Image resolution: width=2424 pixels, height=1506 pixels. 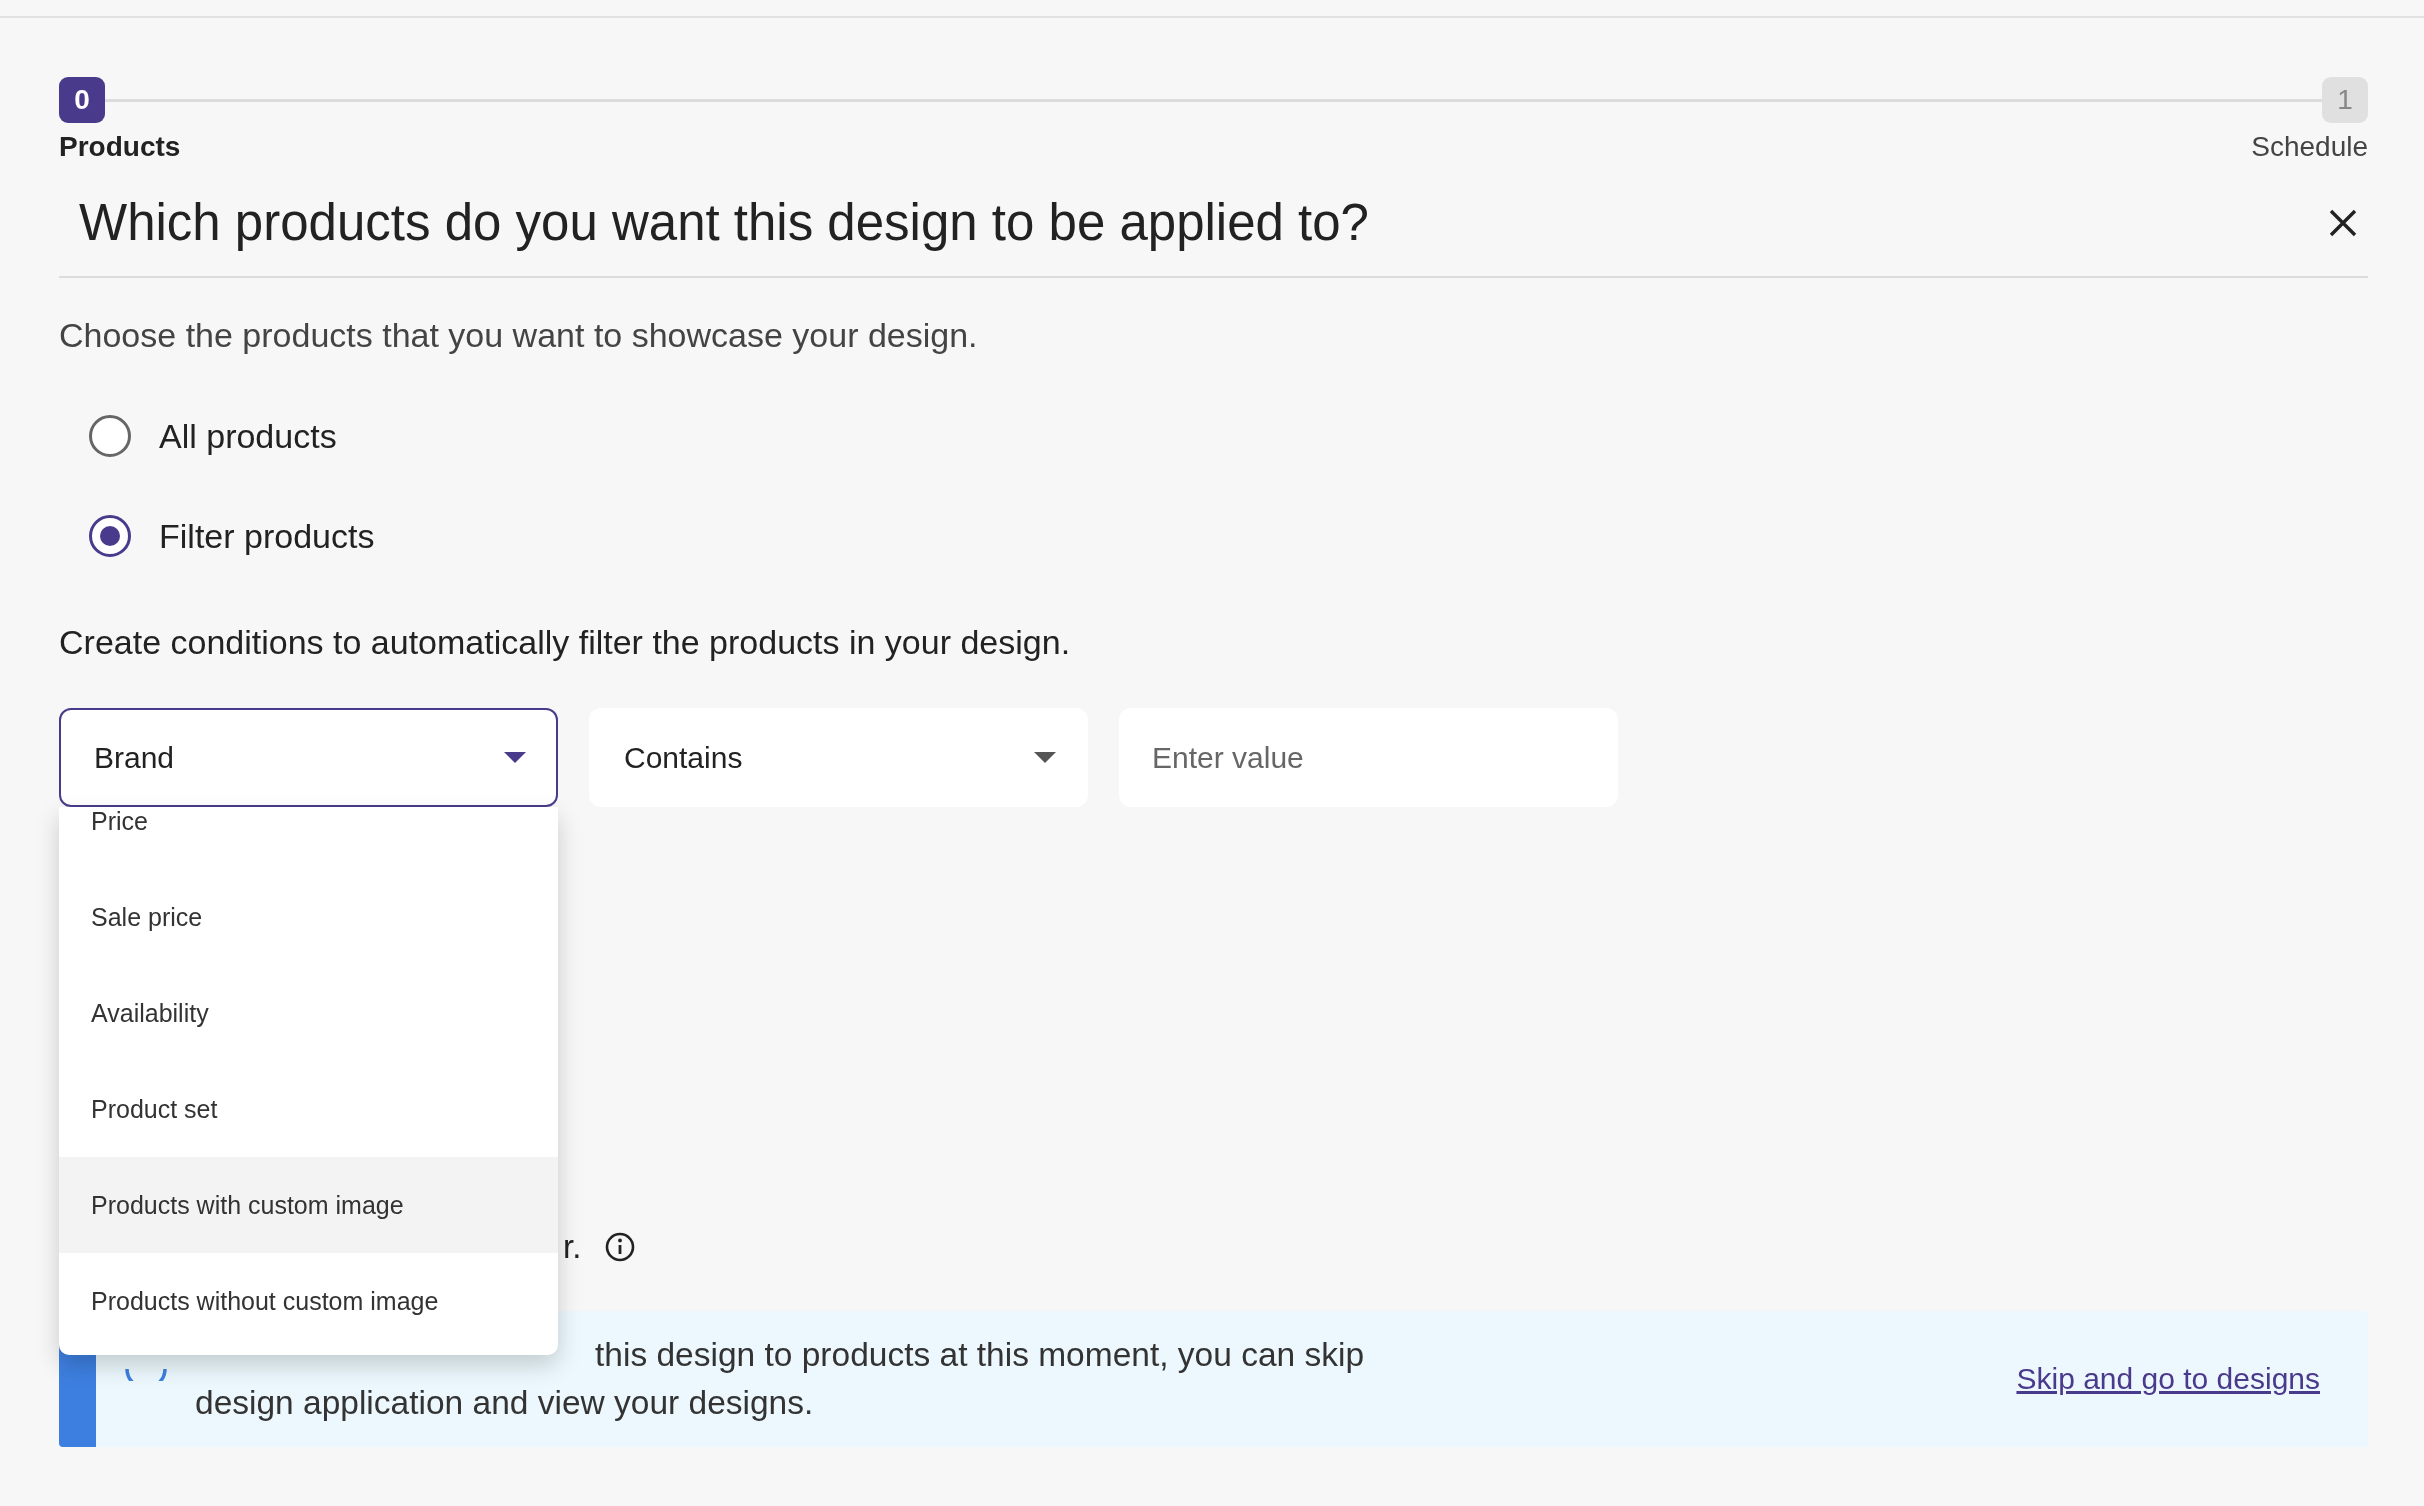 I want to click on instruction-text: Create conditions to automatically filter the products in your design., so click(x=565, y=642).